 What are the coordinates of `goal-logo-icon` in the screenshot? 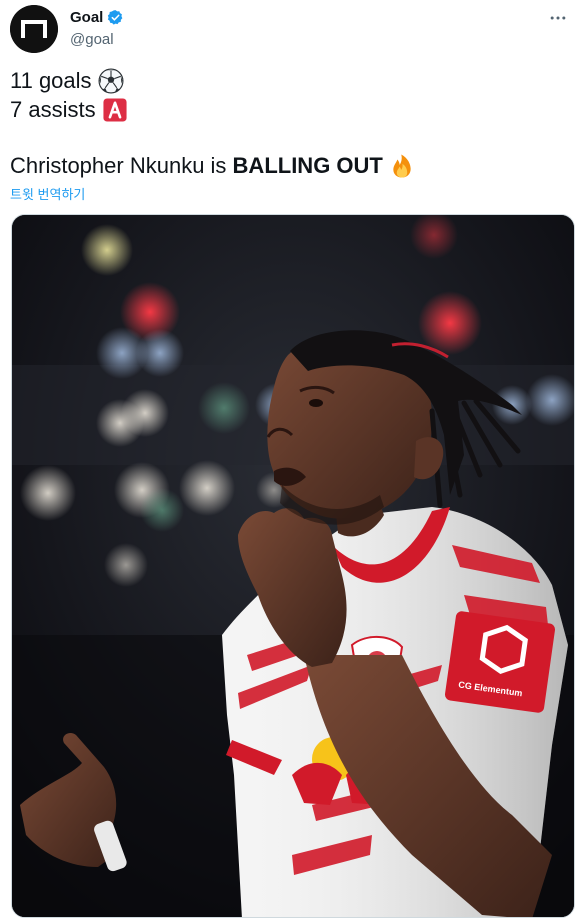 It's located at (34, 29).